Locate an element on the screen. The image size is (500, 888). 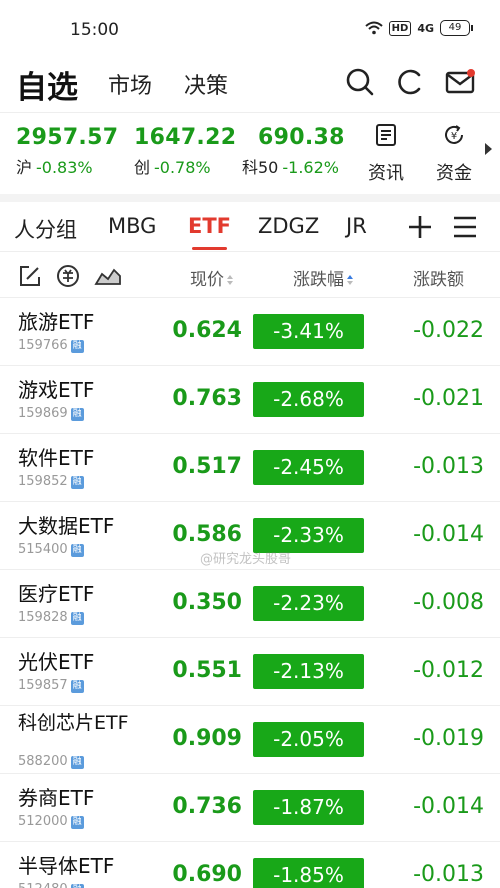
chart-icon is located at coordinates (108, 276).